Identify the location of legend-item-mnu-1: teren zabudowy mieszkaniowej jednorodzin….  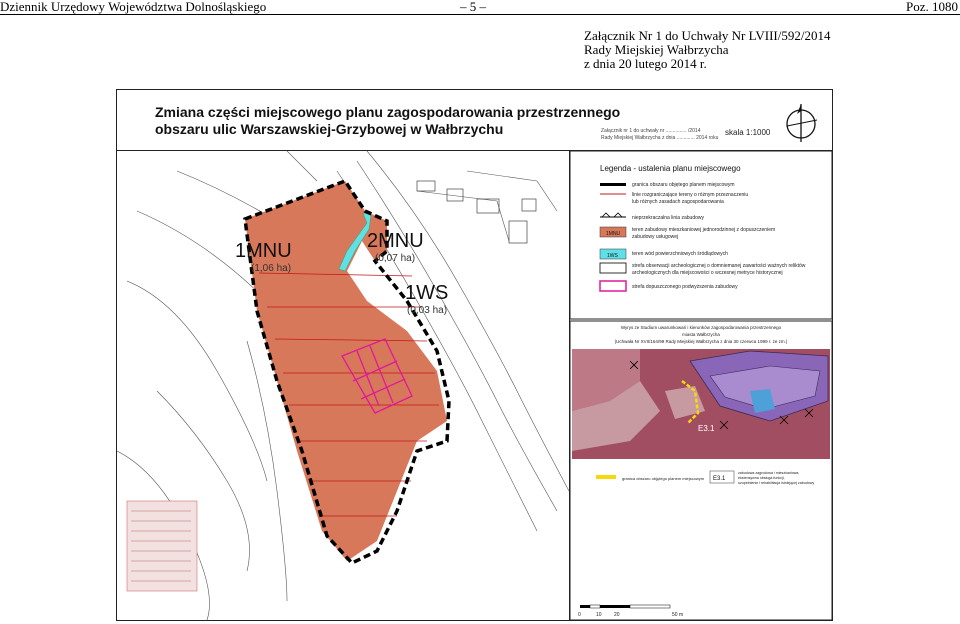
(703, 230).